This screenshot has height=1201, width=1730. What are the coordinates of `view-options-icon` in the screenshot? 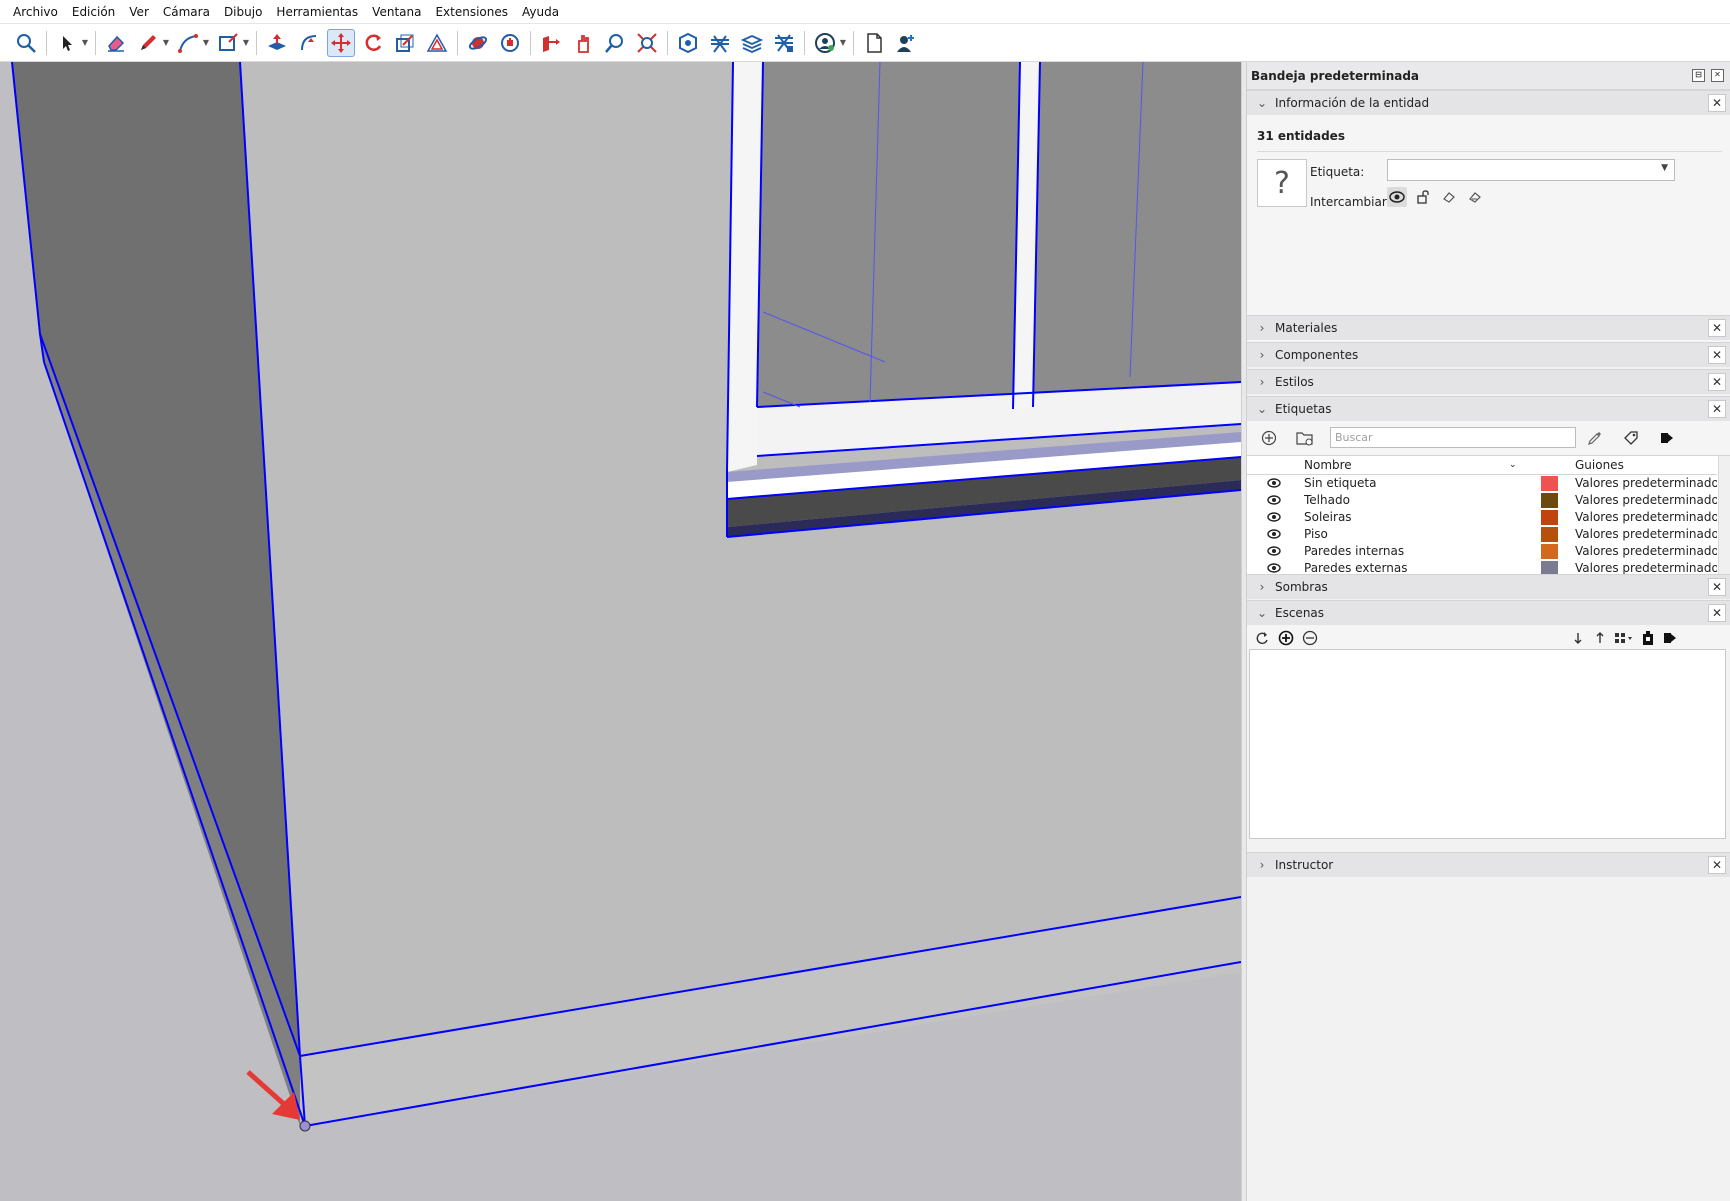 It's located at (1624, 638).